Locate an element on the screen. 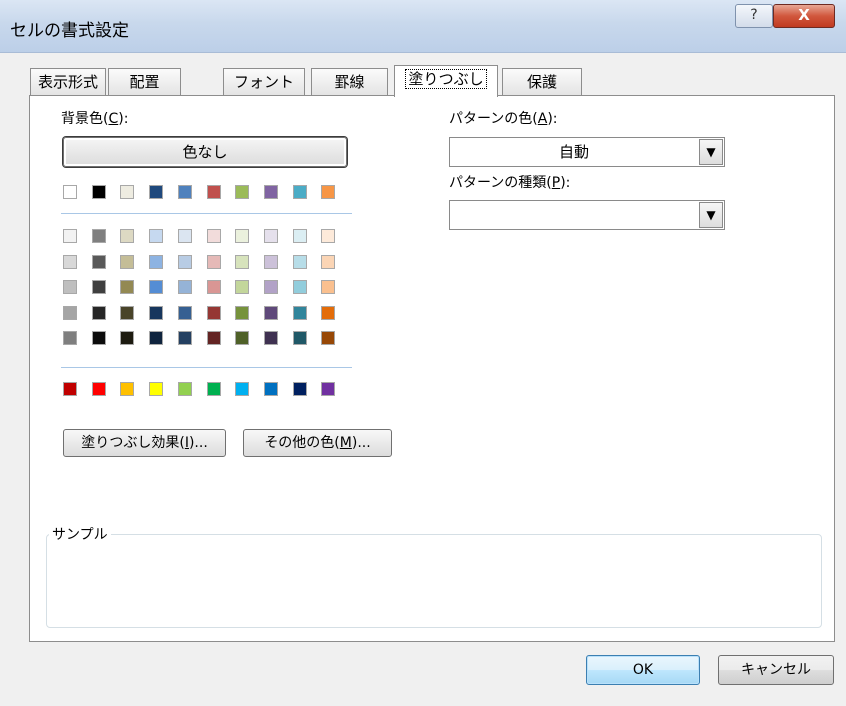 Image resolution: width=846 pixels, height=706 pixels. close-button: X is located at coordinates (804, 16).